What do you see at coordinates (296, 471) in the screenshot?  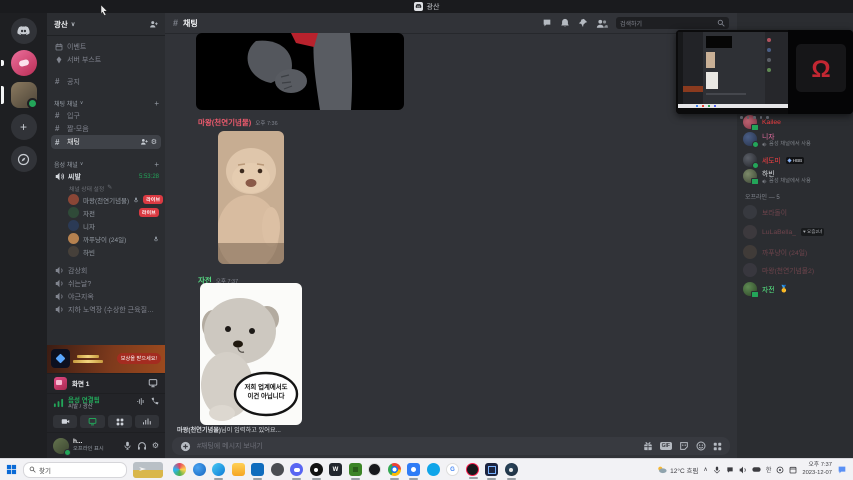 I see `discord-app-icon` at bounding box center [296, 471].